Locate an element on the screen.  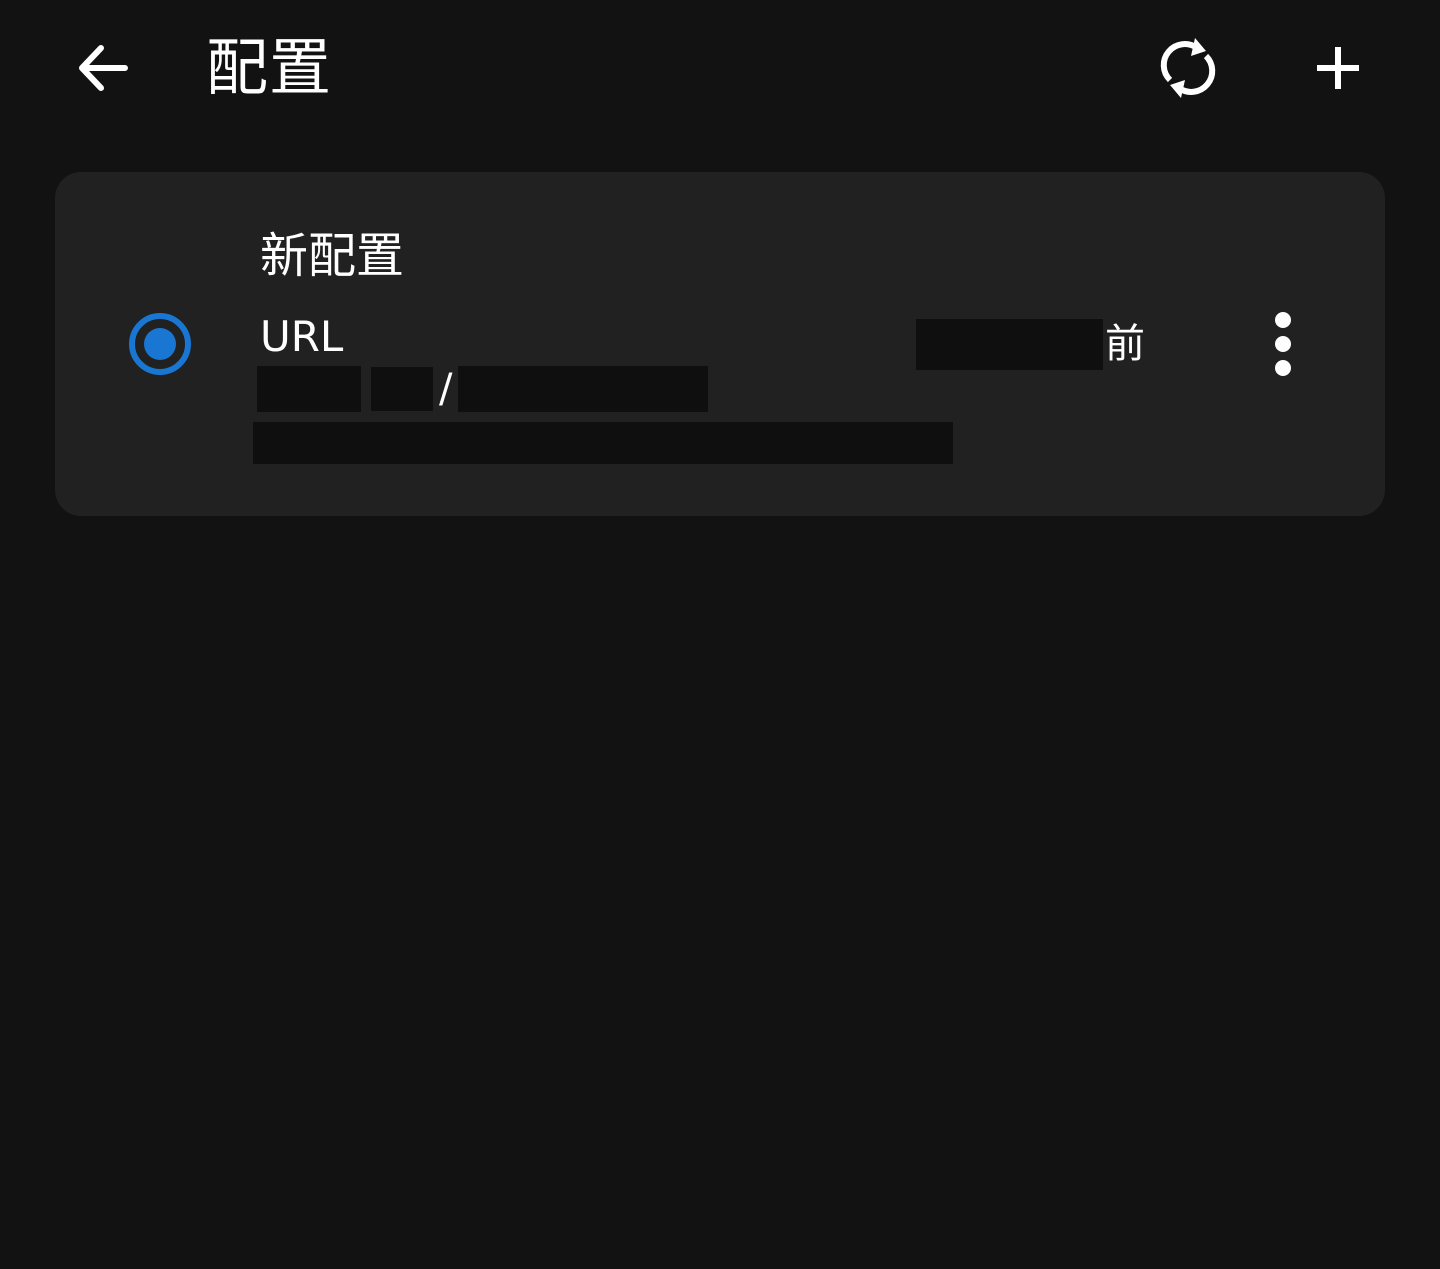
radio-selected-icon is located at coordinates (160, 344).